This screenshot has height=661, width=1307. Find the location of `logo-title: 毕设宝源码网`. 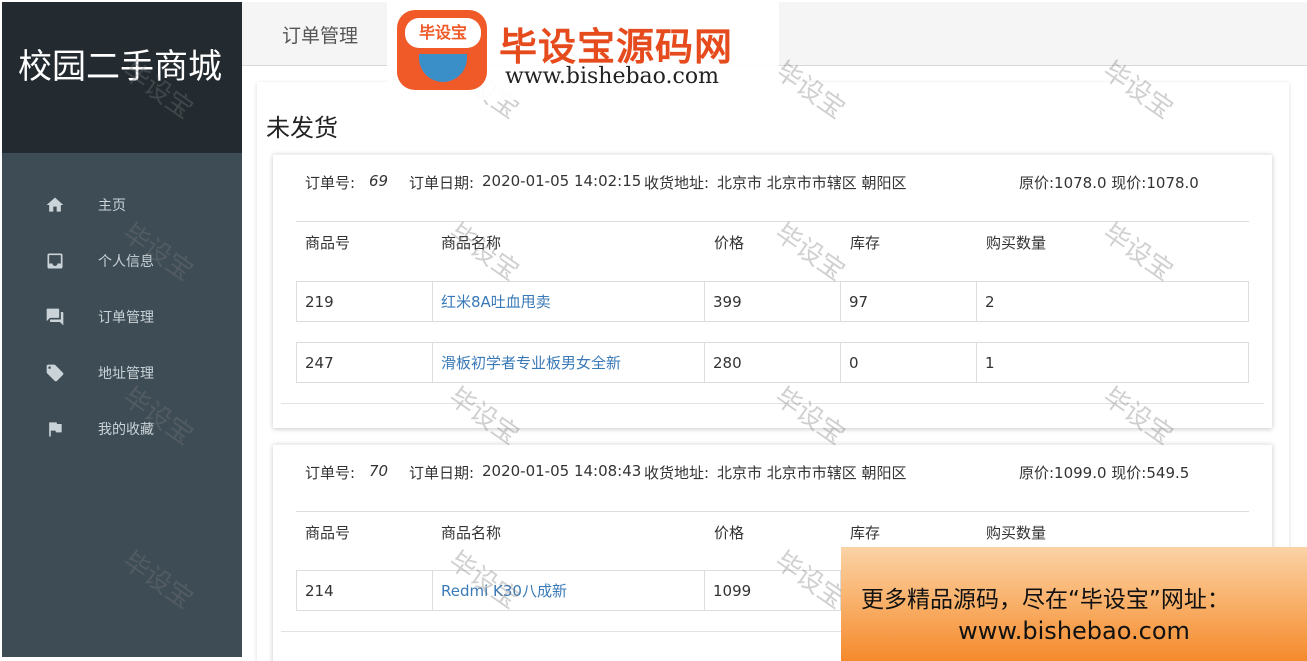

logo-title: 毕设宝源码网 is located at coordinates (616, 47).